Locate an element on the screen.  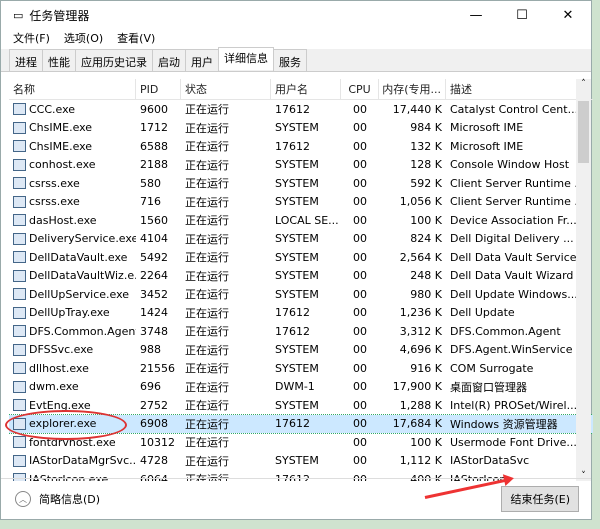
cell-text: 580 is located at coordinates (150, 183).